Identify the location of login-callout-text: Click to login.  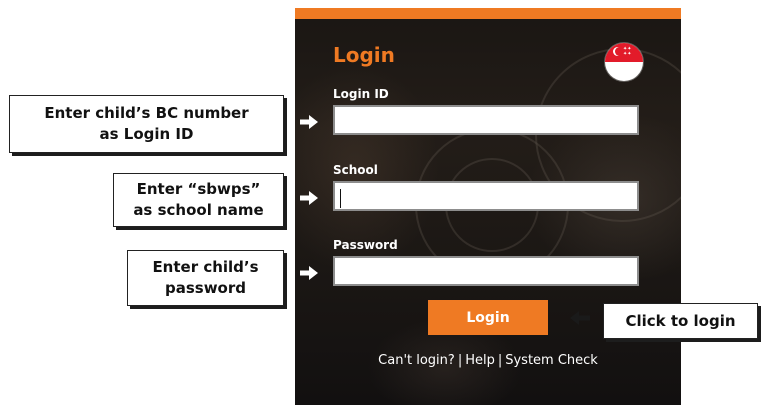
(680, 320).